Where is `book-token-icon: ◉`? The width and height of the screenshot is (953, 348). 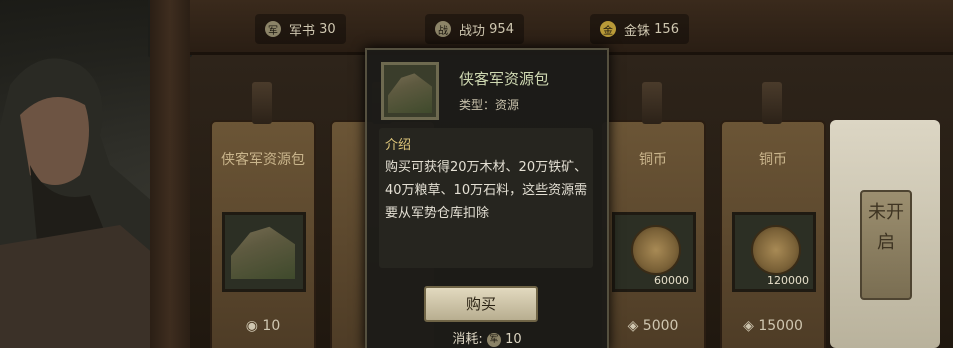 book-token-icon: ◉ is located at coordinates (251, 326).